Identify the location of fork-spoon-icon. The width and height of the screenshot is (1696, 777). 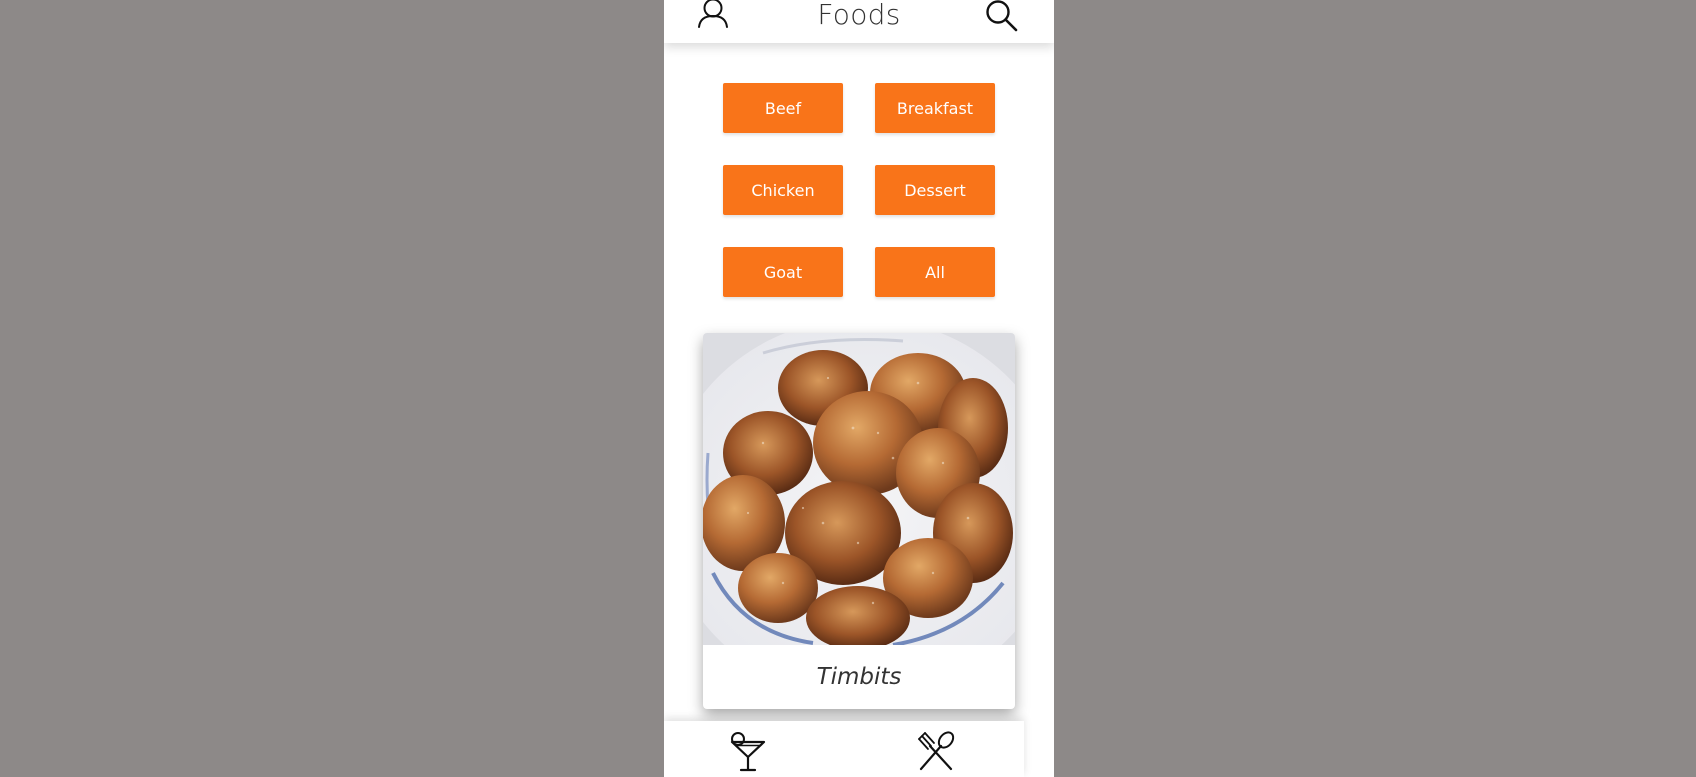
(936, 751).